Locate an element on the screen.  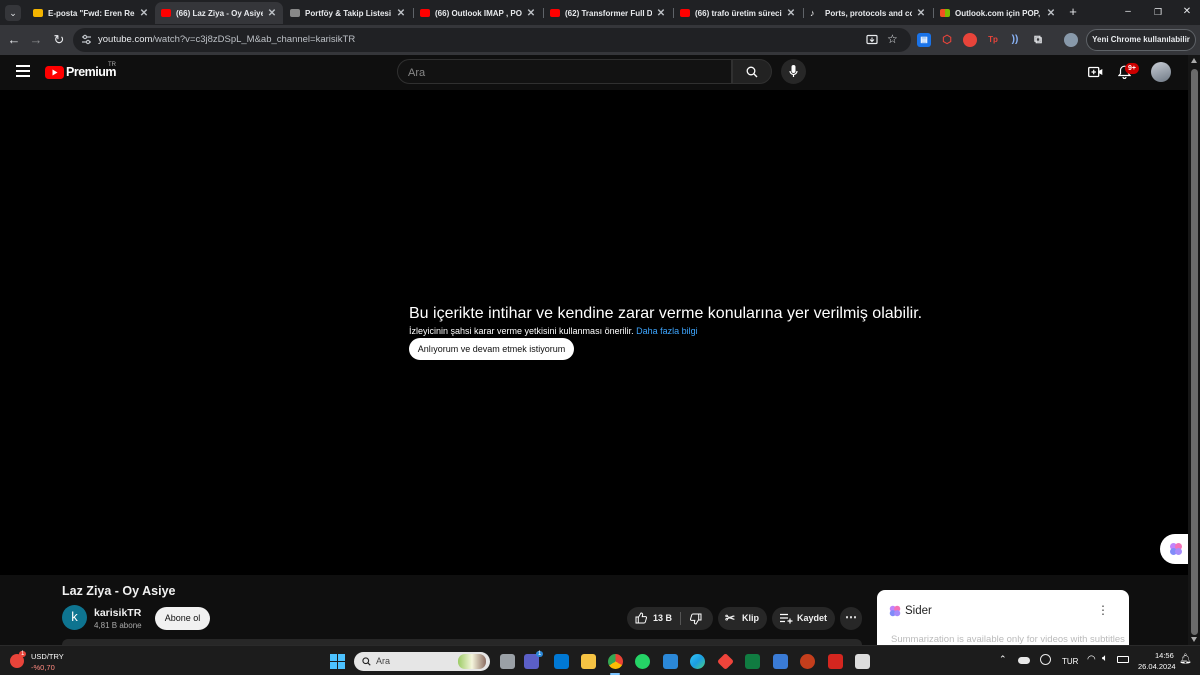
browser-tab-email: E-posta "Fwd: Eren Res Y ✕ is located at coordinates (91, 13).